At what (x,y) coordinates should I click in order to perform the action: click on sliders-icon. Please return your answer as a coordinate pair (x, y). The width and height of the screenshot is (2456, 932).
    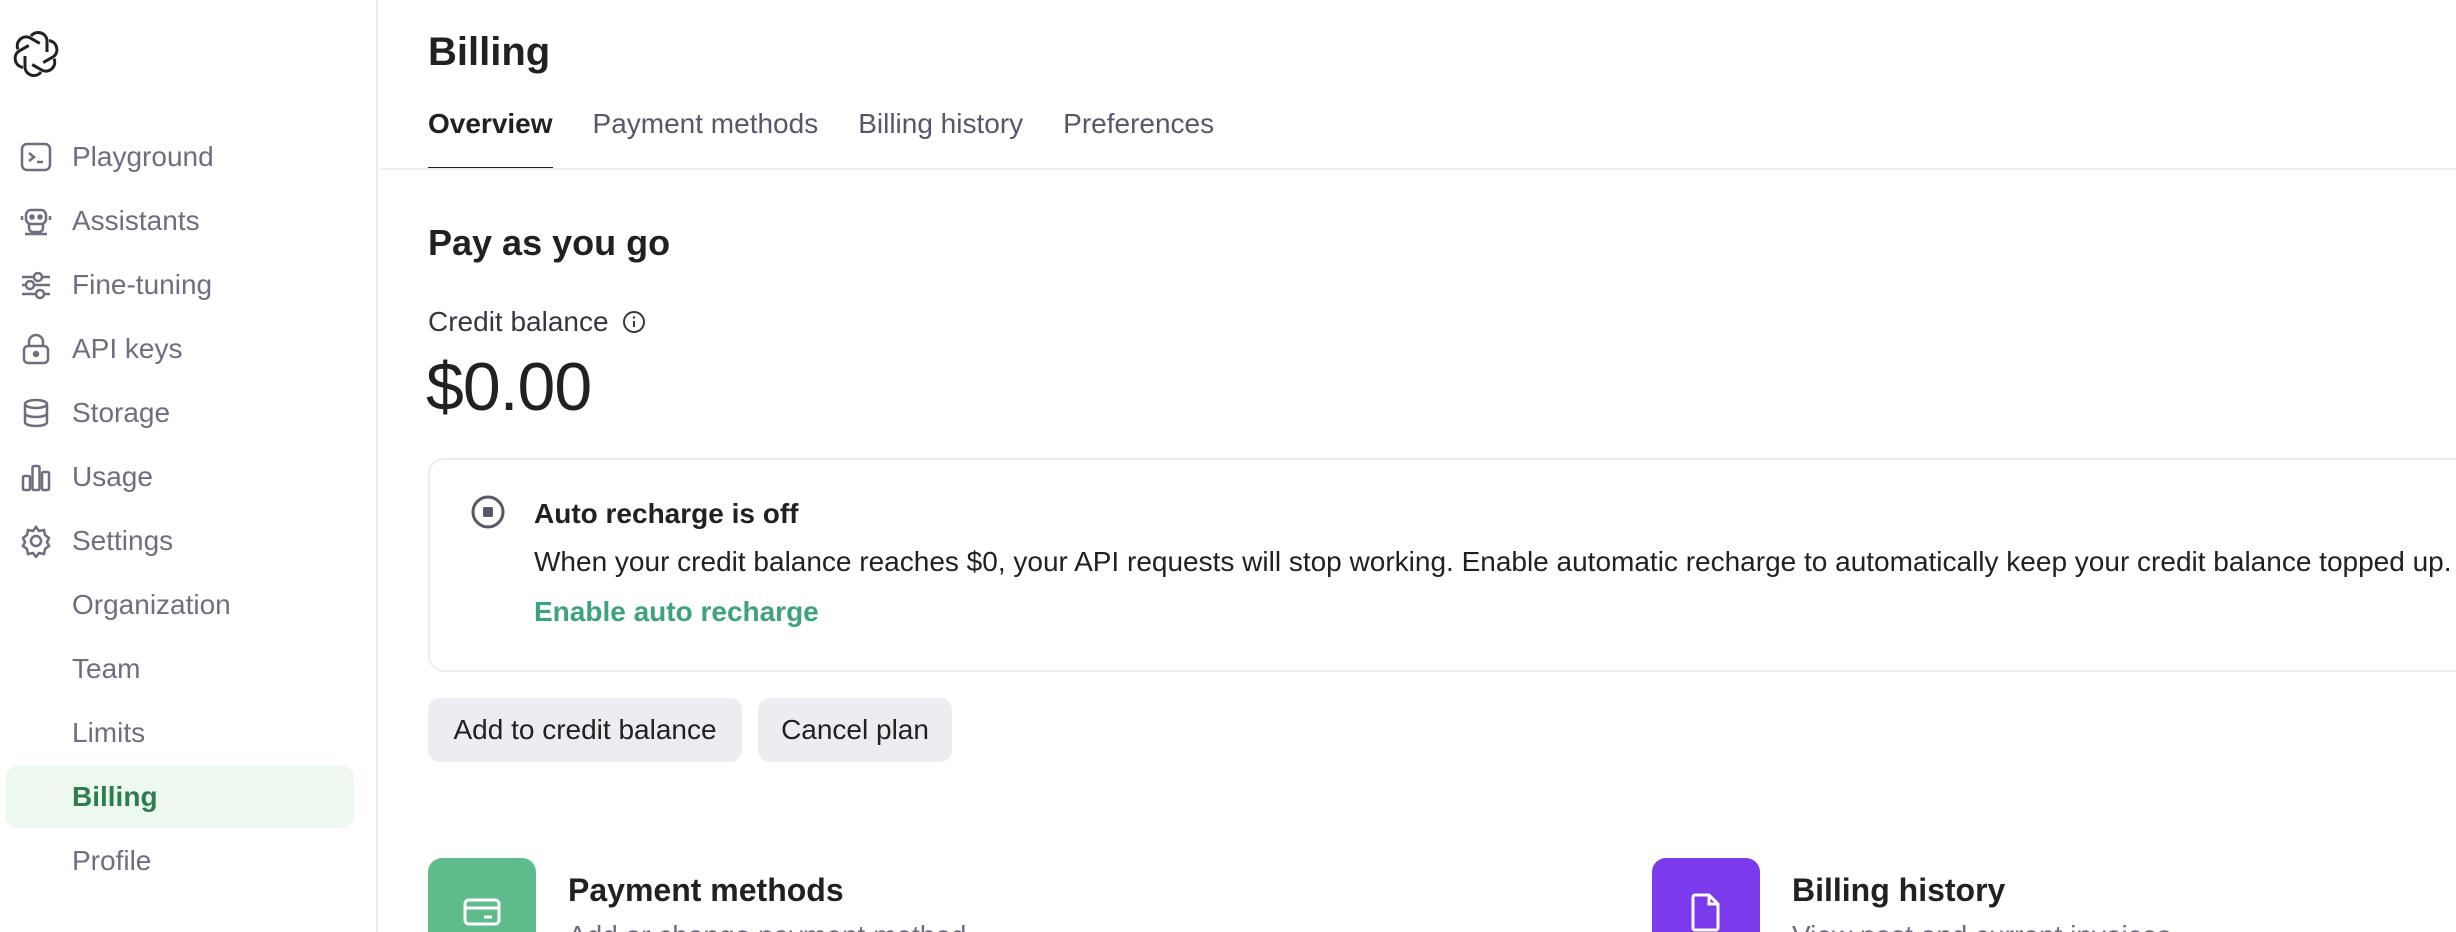
    Looking at the image, I should click on (36, 285).